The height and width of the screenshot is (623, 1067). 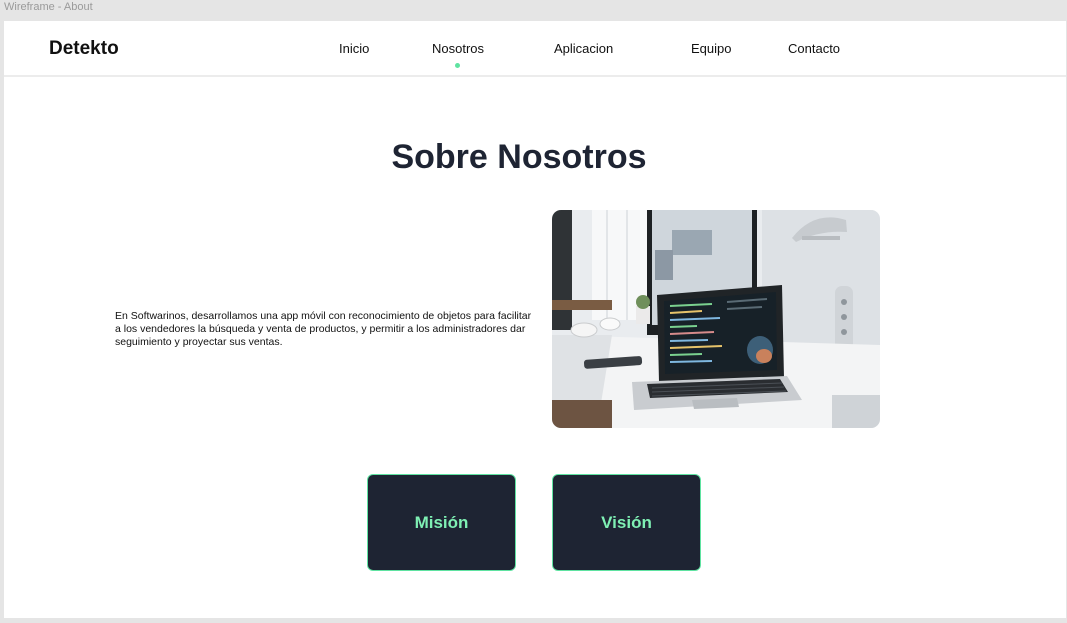 What do you see at coordinates (519, 157) in the screenshot?
I see `page-title: Sobre Nosotros` at bounding box center [519, 157].